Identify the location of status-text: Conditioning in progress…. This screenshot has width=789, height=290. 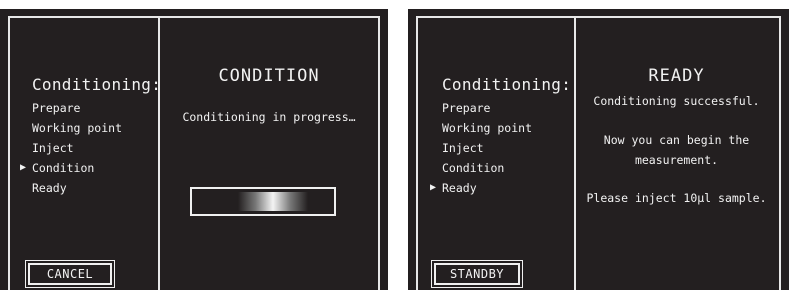
(269, 117).